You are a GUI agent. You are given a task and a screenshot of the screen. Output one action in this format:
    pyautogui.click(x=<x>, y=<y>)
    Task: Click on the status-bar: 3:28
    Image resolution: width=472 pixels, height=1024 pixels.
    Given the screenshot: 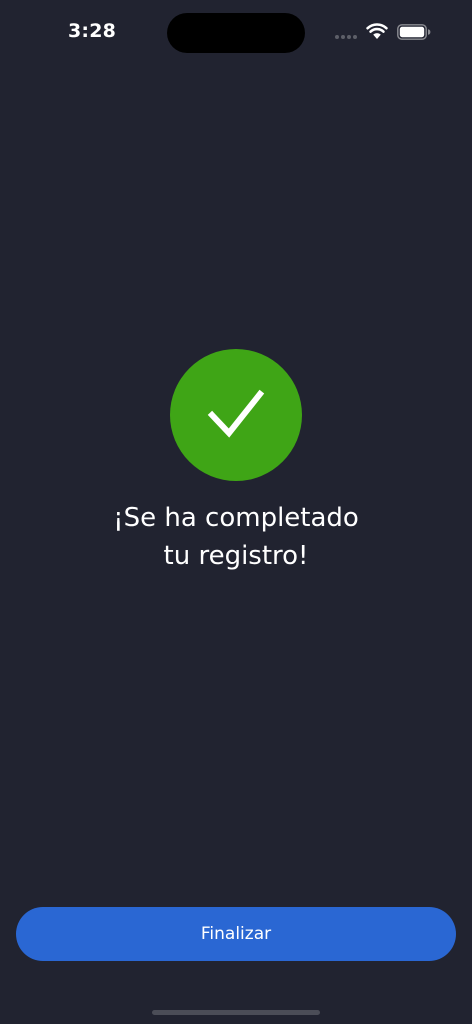 What is the action you would take?
    pyautogui.click(x=236, y=32)
    